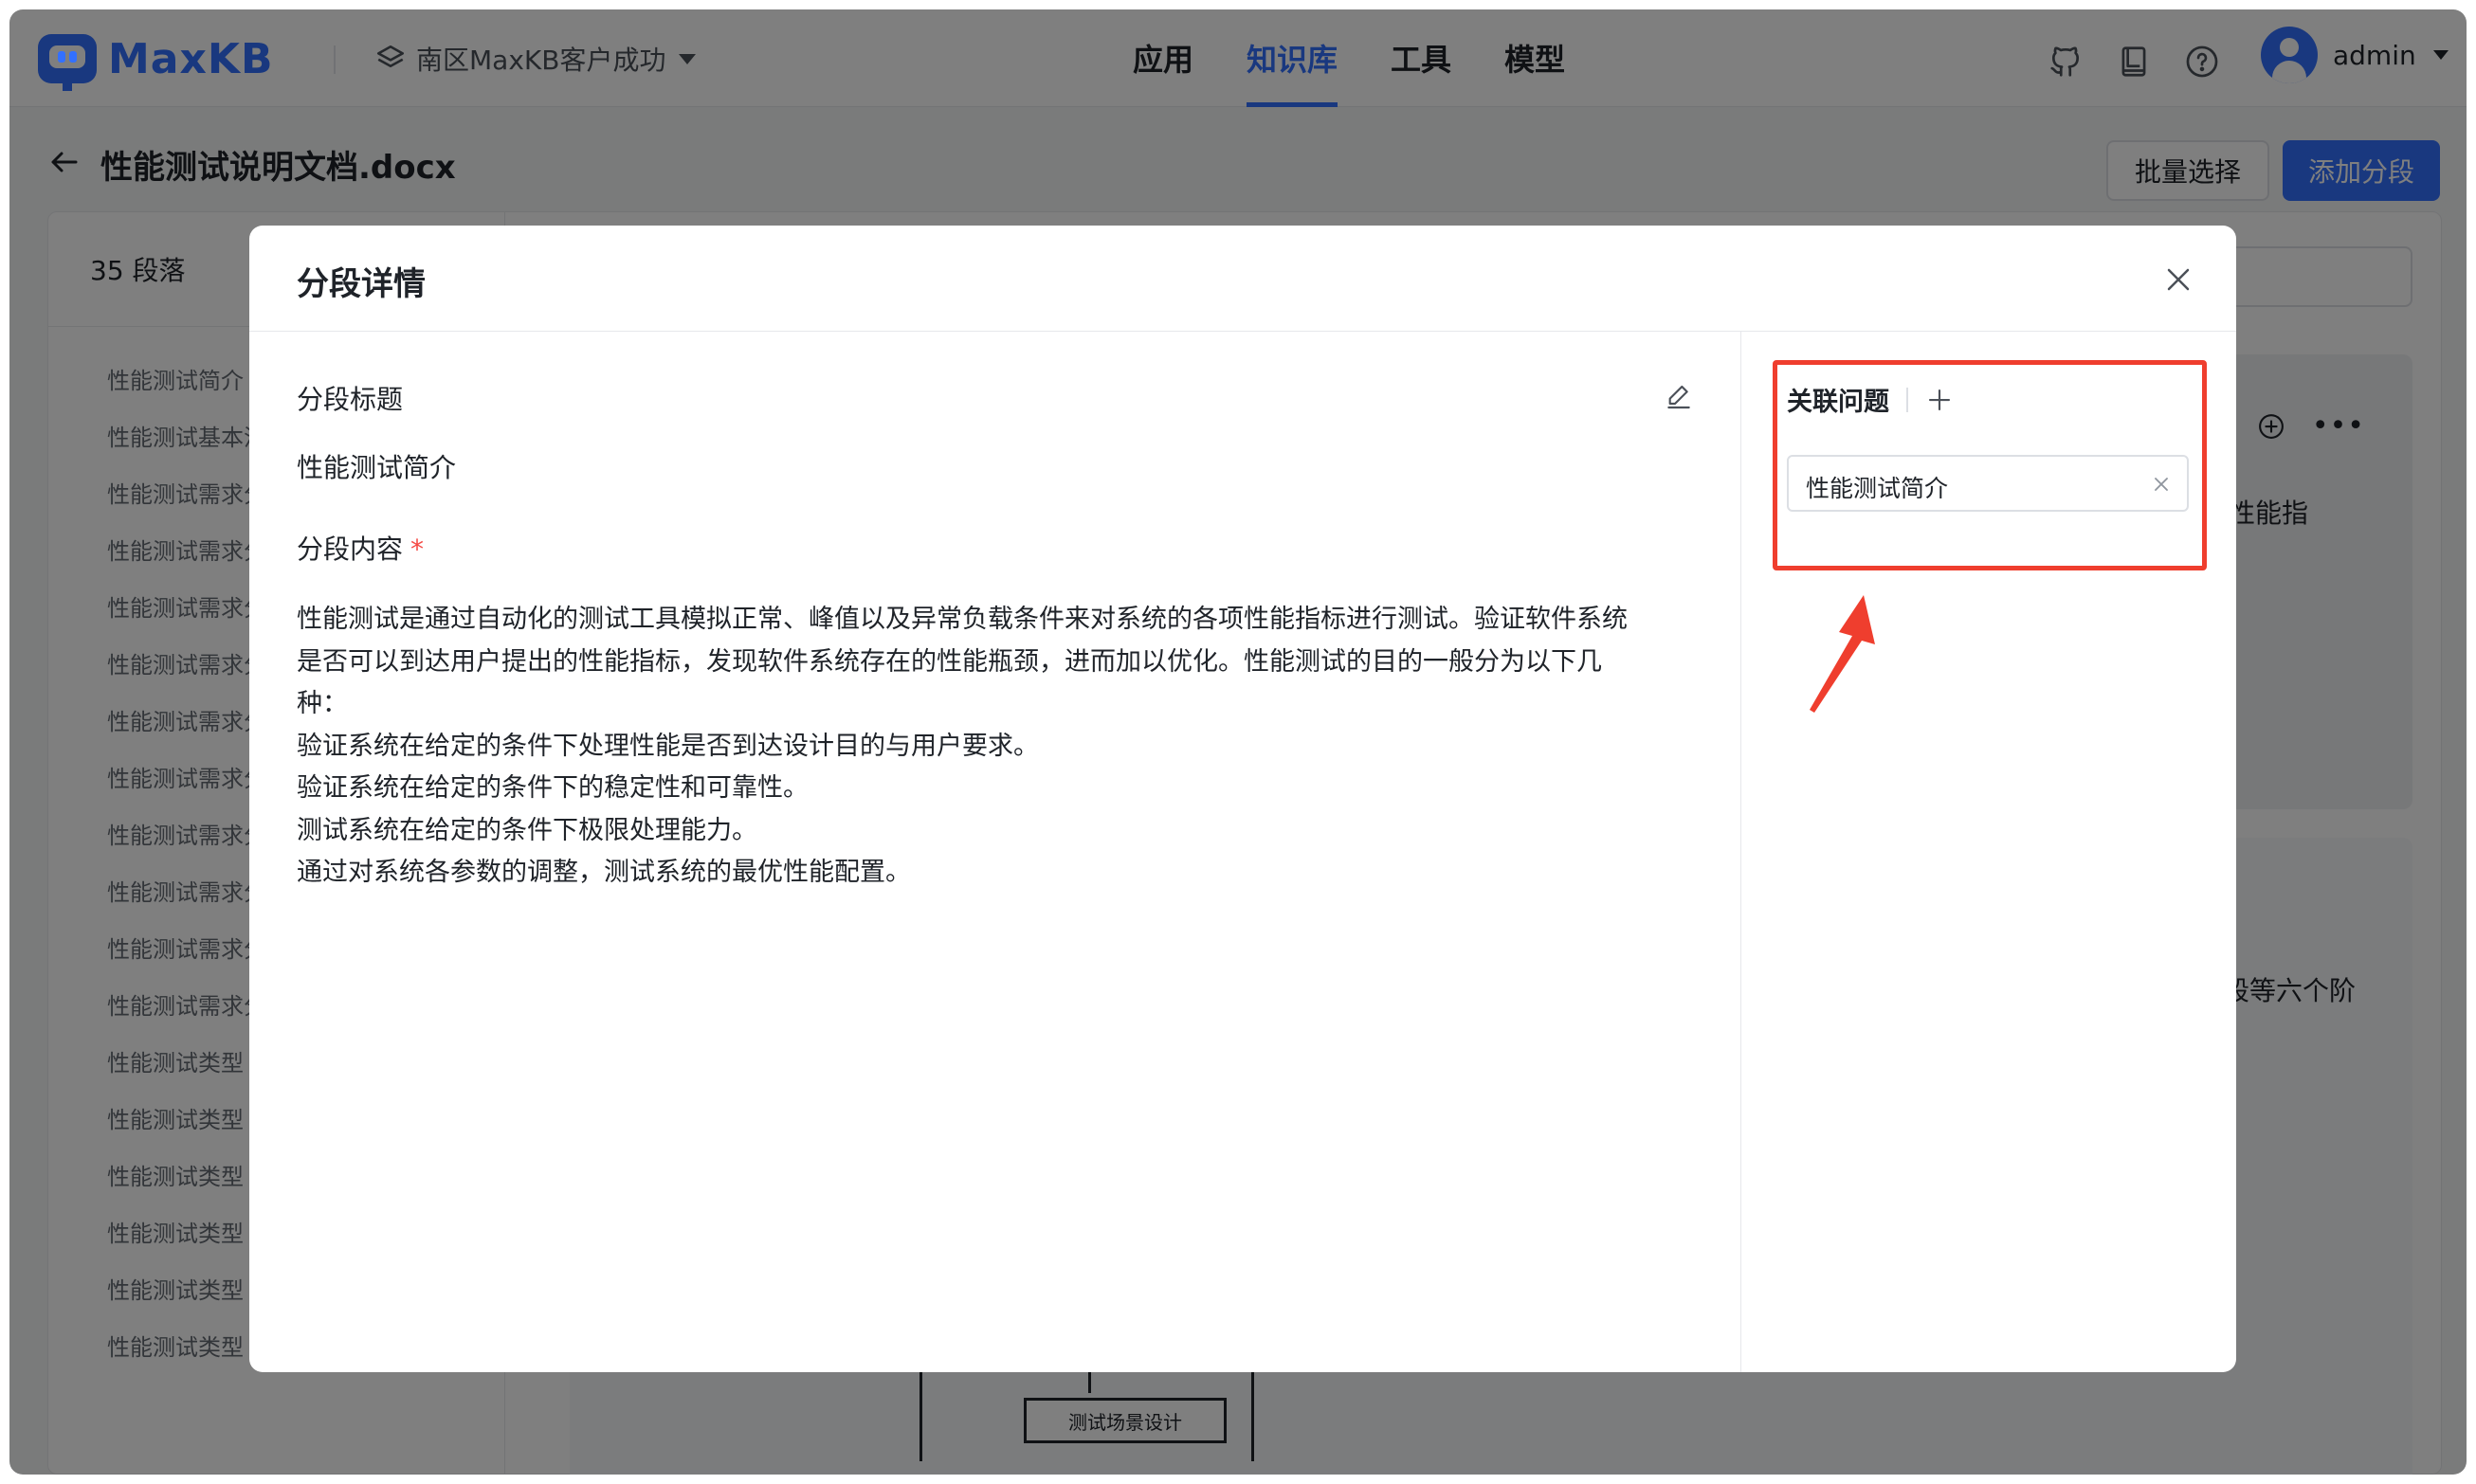 The image size is (2476, 1484). What do you see at coordinates (350, 549) in the screenshot?
I see `segment-content-label-text: 分段内容` at bounding box center [350, 549].